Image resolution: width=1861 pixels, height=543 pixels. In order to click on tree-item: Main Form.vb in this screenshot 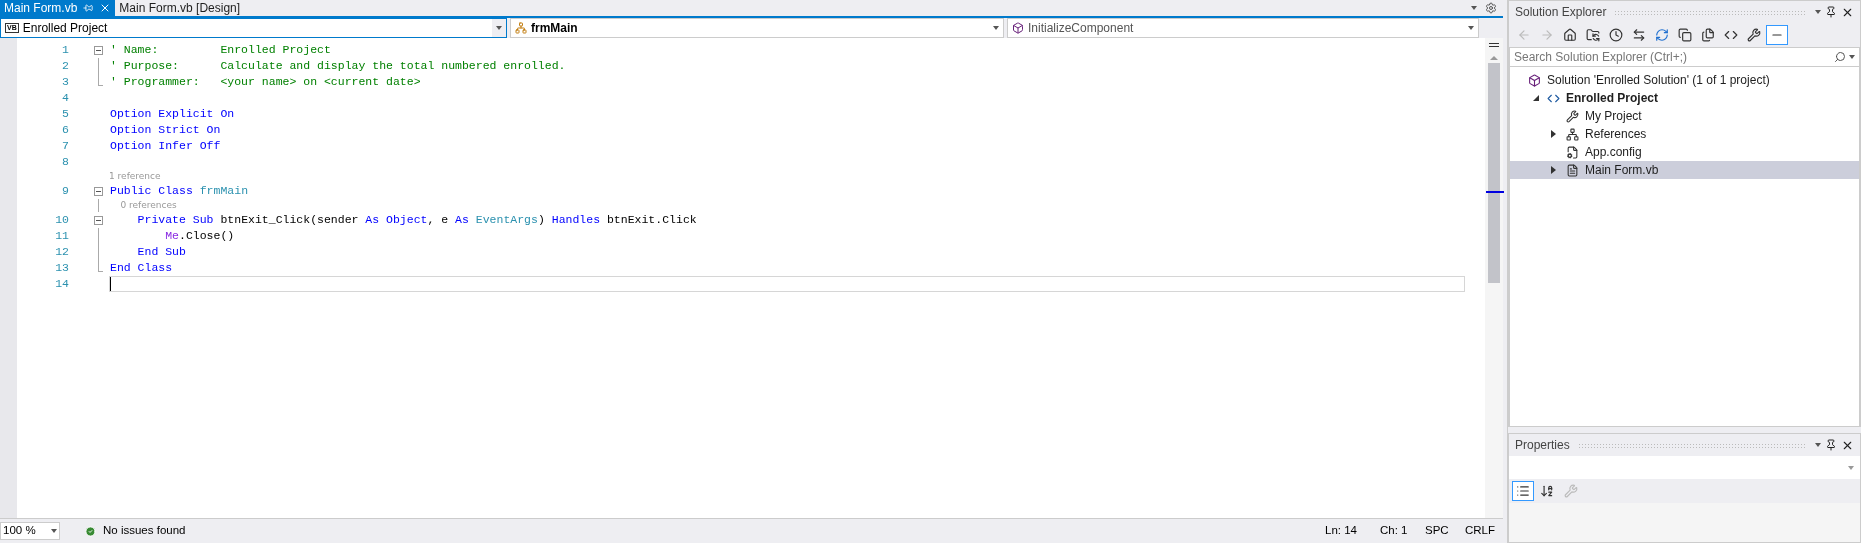, I will do `click(1684, 170)`.